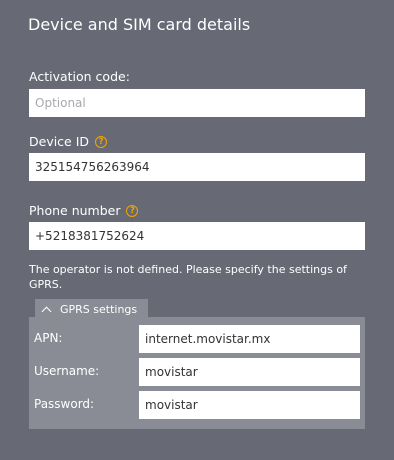  What do you see at coordinates (197, 236) in the screenshot?
I see `phone-number-input` at bounding box center [197, 236].